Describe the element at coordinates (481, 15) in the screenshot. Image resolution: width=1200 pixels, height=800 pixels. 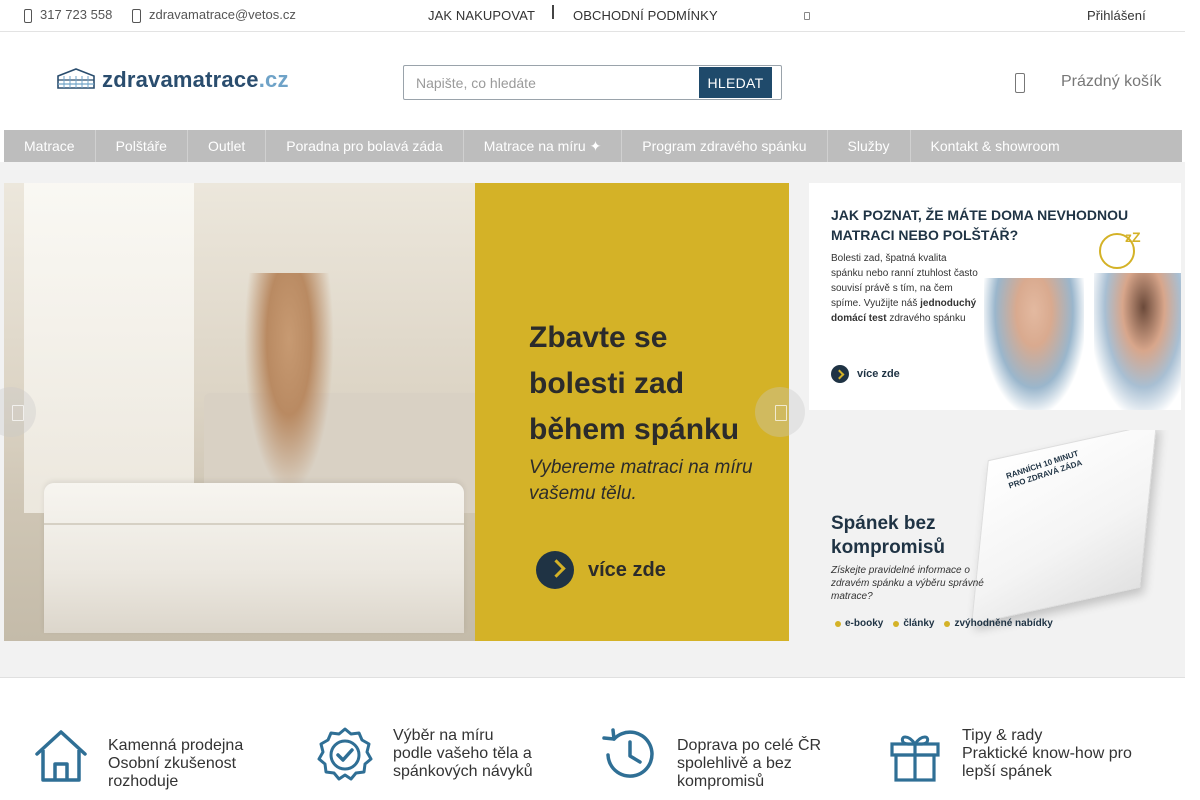
I see `how-to-buy-link: JAK NAKUPOVAT` at that location.